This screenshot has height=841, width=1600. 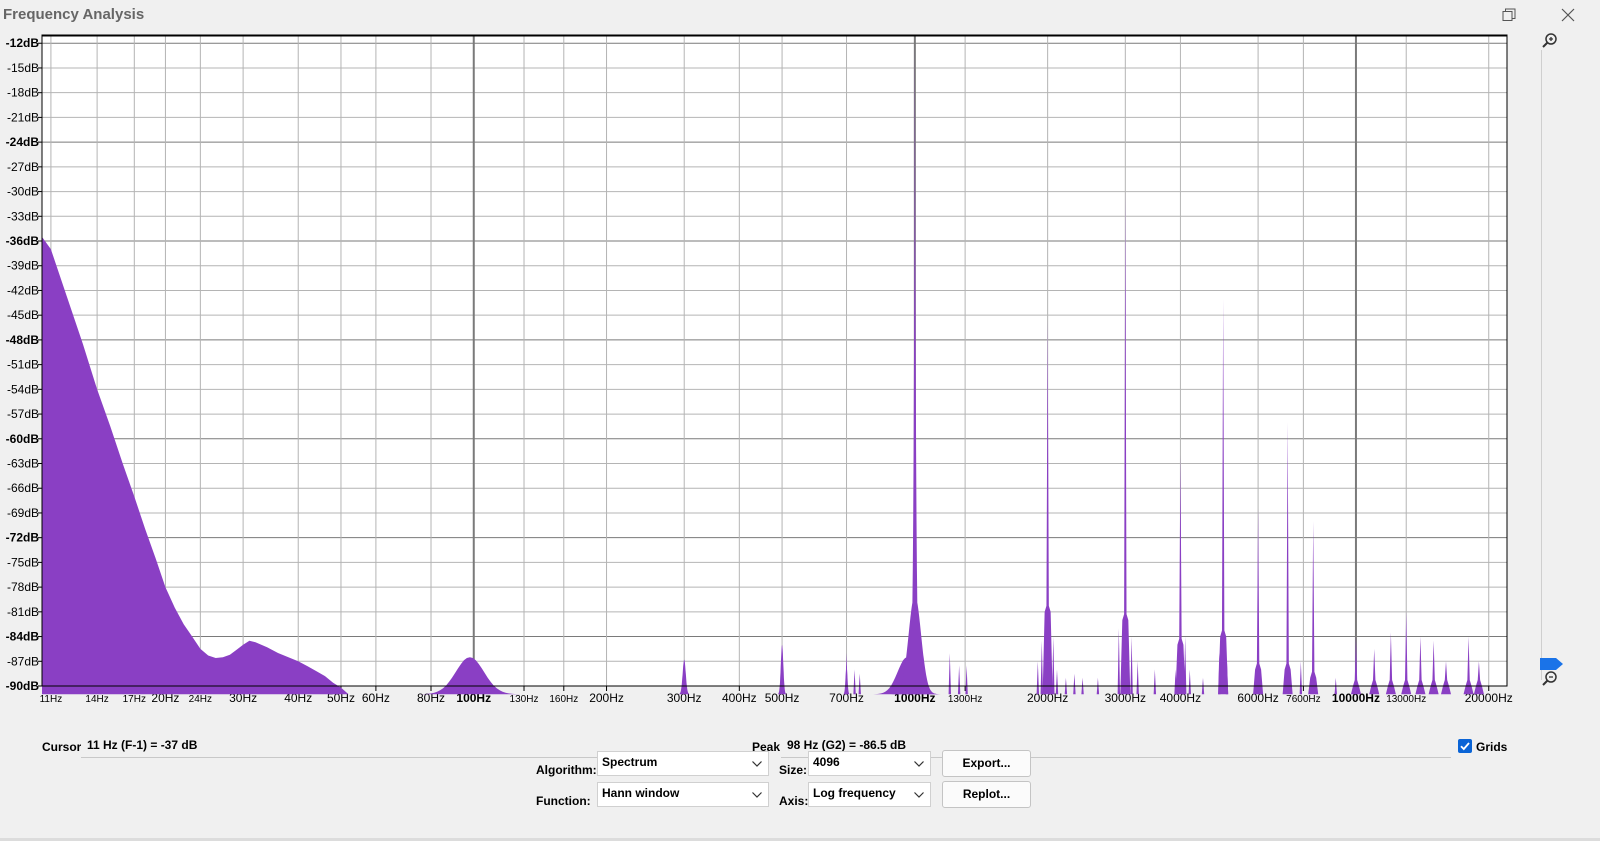 I want to click on zoom-out-icon, so click(x=1550, y=679).